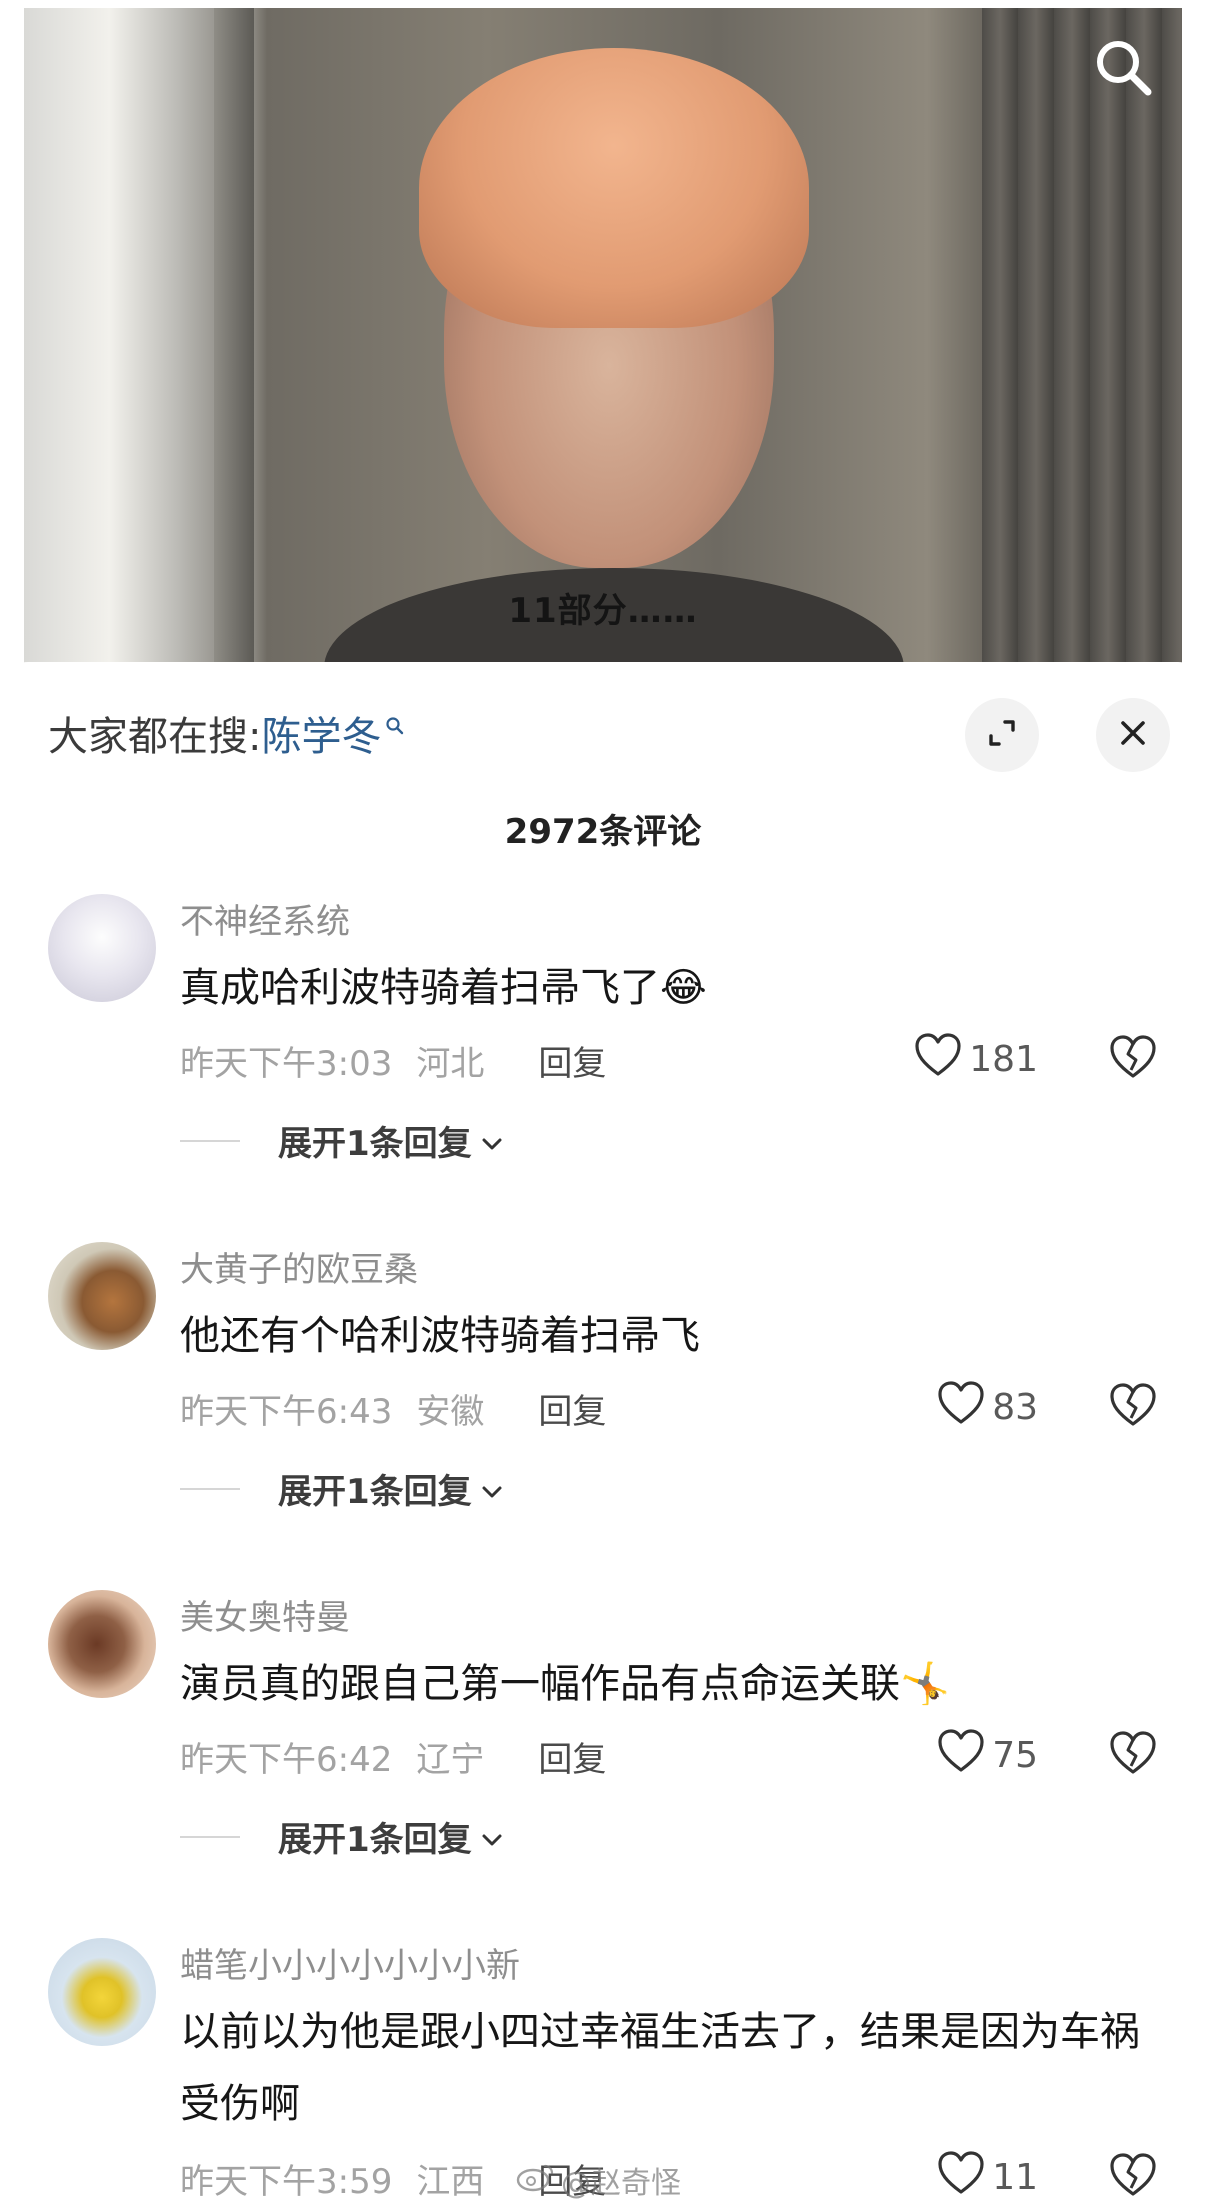 The image size is (1206, 2204). What do you see at coordinates (420, 988) in the screenshot?
I see `comment-text-body: 真成哈利波特骑着扫帚飞了` at bounding box center [420, 988].